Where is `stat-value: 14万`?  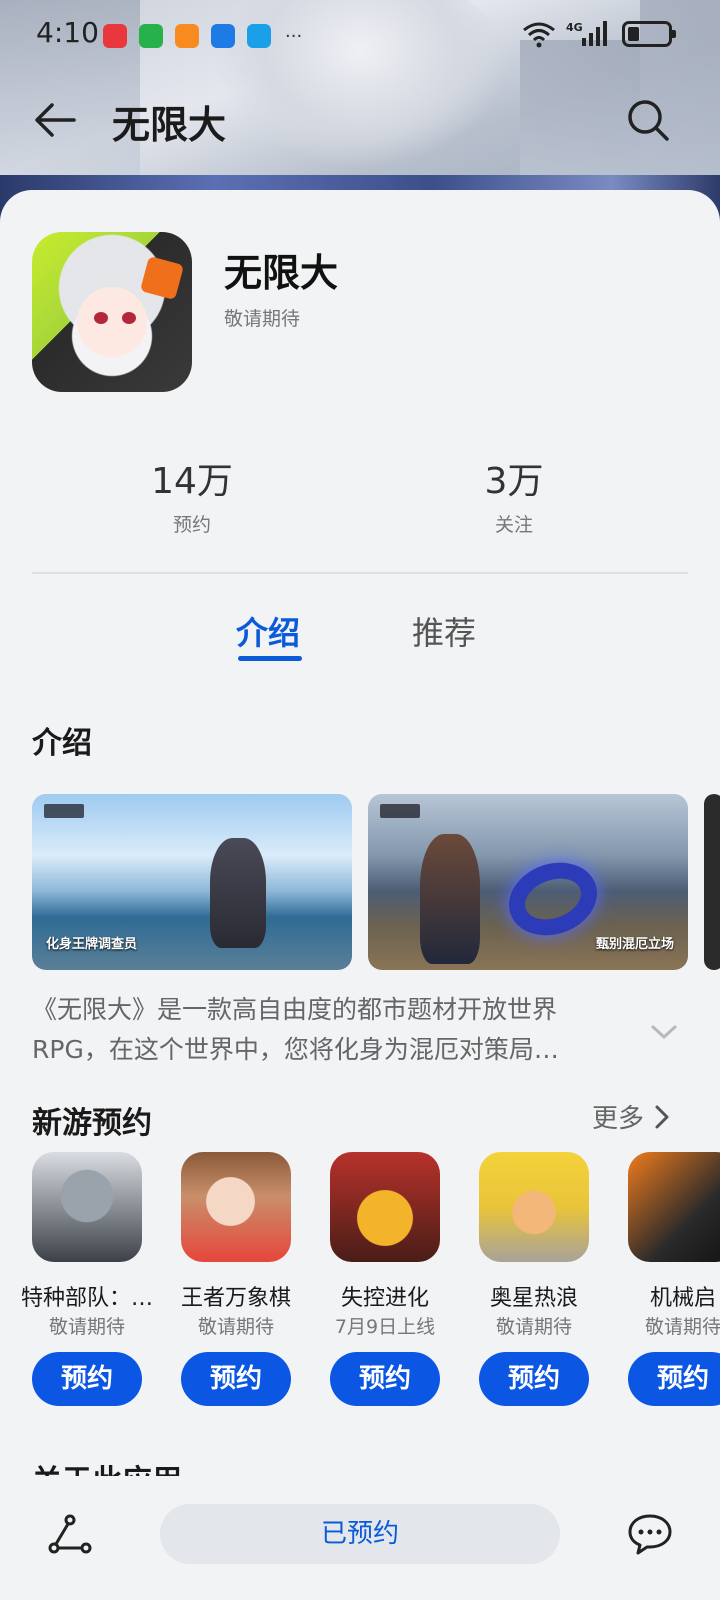 stat-value: 14万 is located at coordinates (192, 481).